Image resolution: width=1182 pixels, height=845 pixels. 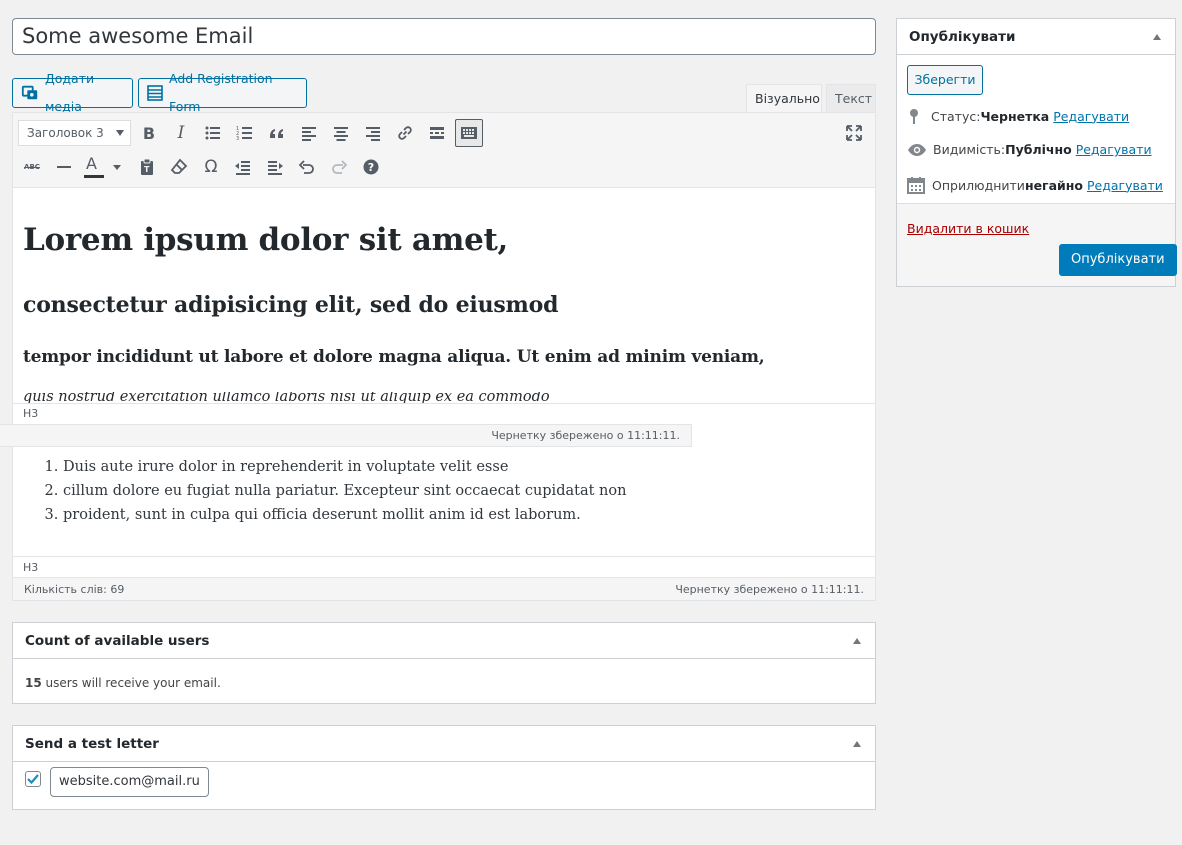 What do you see at coordinates (1114, 149) in the screenshot?
I see `edit-visibility-link: Редагувати` at bounding box center [1114, 149].